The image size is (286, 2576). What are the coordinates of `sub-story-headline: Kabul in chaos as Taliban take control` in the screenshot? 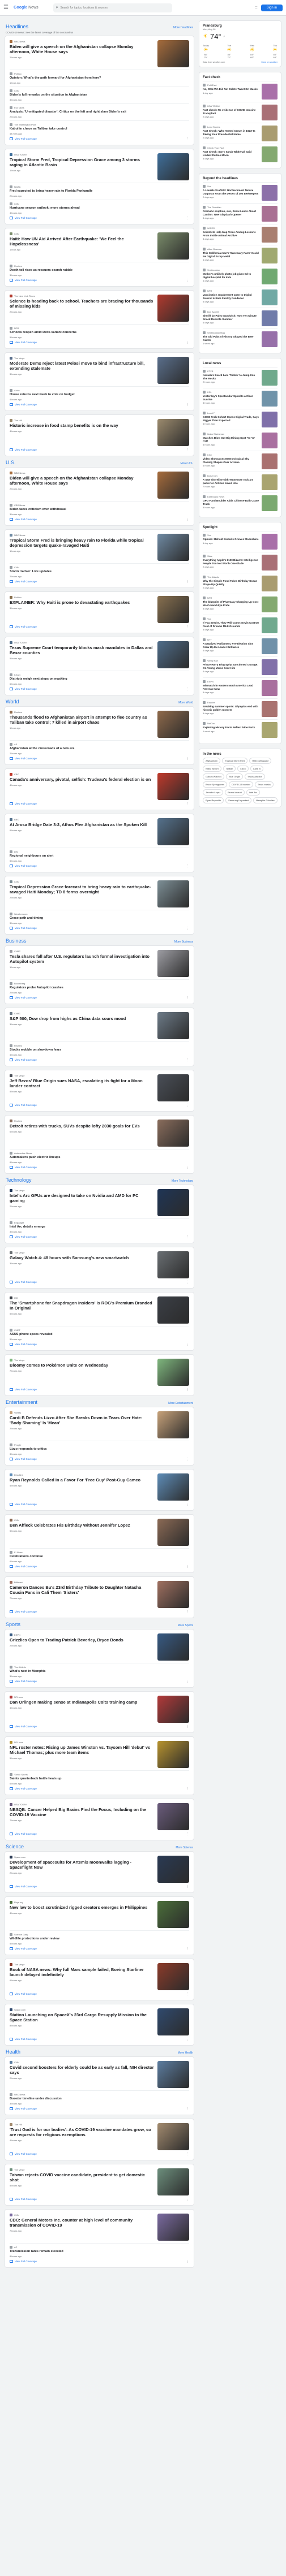 It's located at (99, 129).